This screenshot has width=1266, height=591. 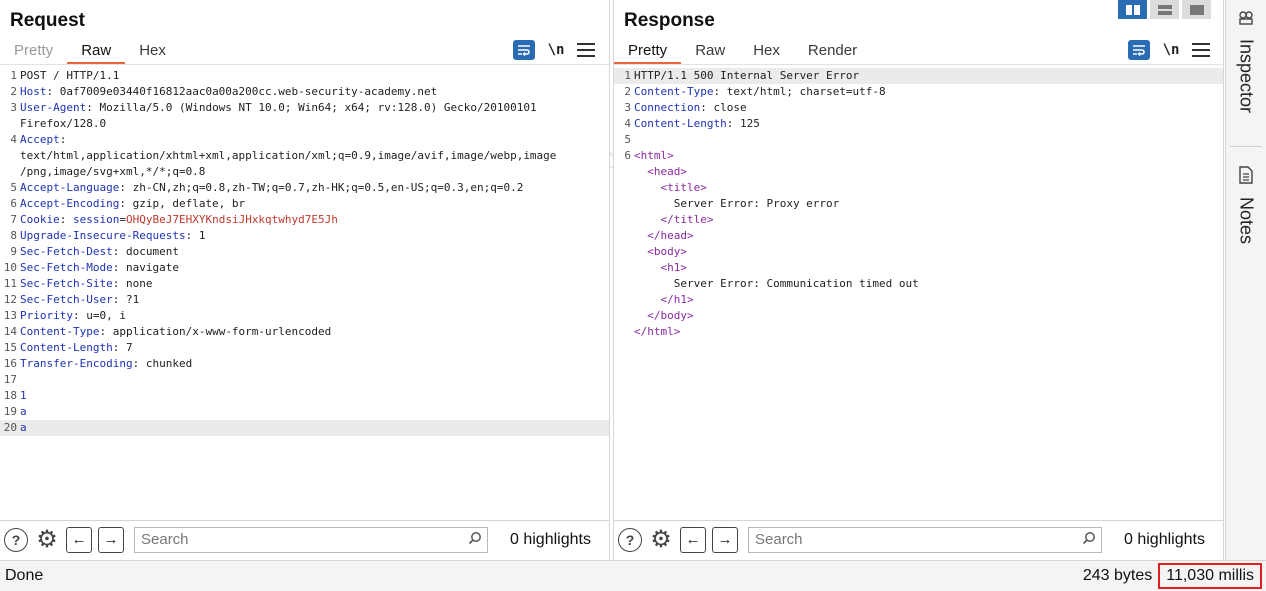 I want to click on line-content: Connection: close, so click(x=690, y=108).